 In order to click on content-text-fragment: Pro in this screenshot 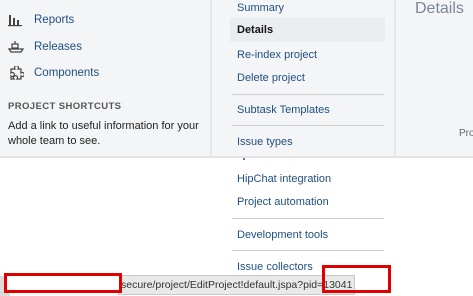, I will do `click(466, 133)`.